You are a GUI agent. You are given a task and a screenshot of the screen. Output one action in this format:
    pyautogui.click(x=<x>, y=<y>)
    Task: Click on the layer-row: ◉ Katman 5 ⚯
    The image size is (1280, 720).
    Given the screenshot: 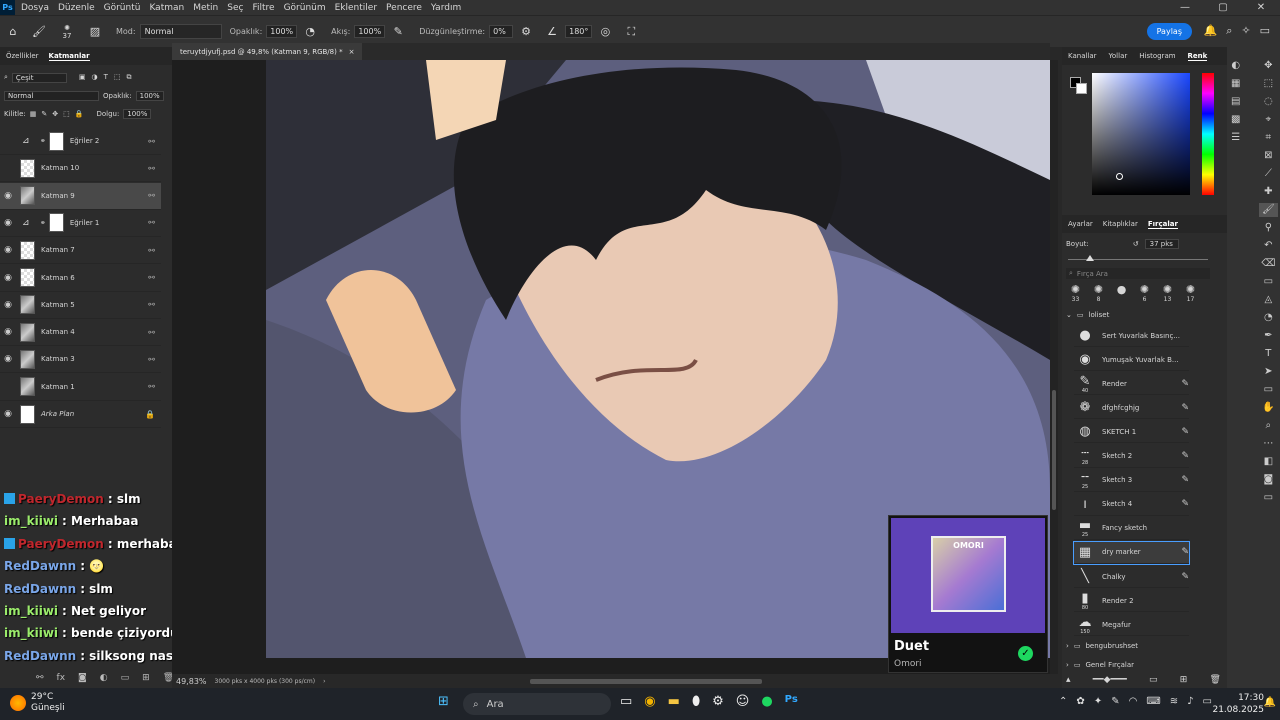 What is the action you would take?
    pyautogui.click(x=80, y=305)
    